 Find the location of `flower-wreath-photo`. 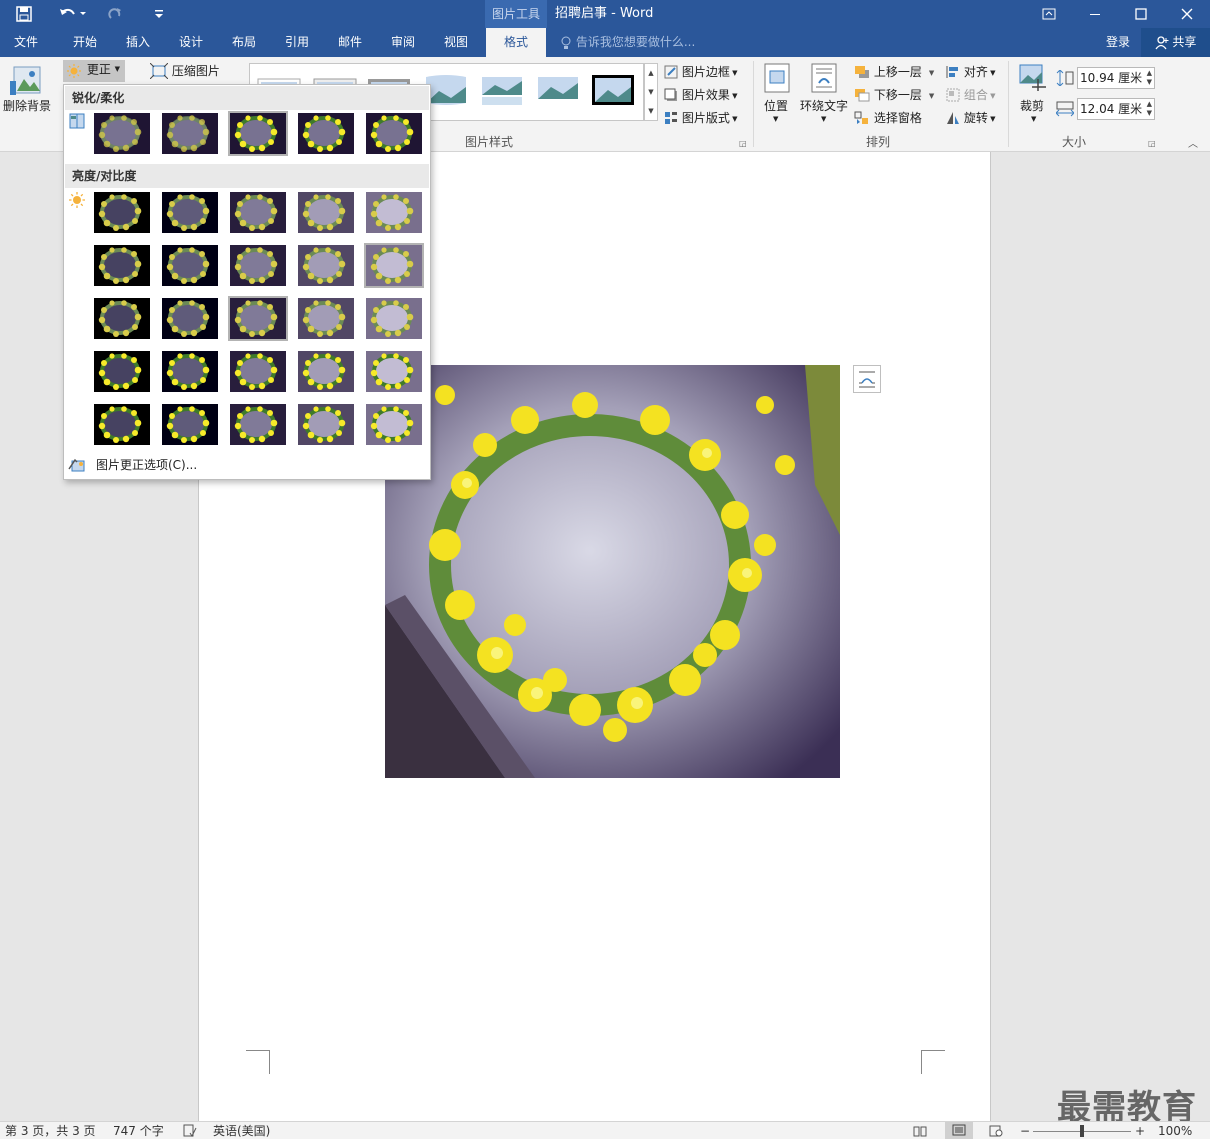

flower-wreath-photo is located at coordinates (612, 571).